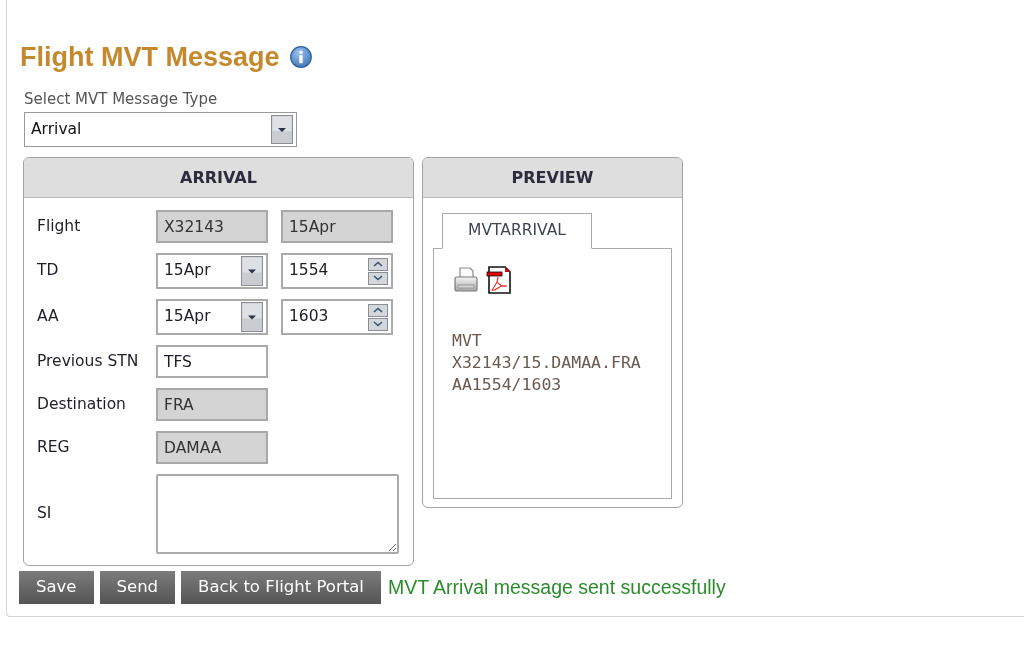 The image size is (1024, 661). What do you see at coordinates (556, 587) in the screenshot?
I see `success-message: MVT Arrival message sent successfully` at bounding box center [556, 587].